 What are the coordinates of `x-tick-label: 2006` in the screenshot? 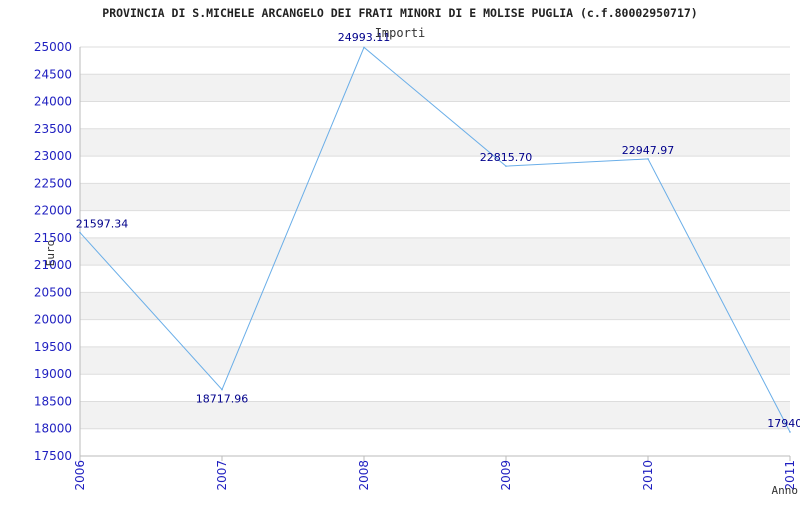 It's located at (80, 475).